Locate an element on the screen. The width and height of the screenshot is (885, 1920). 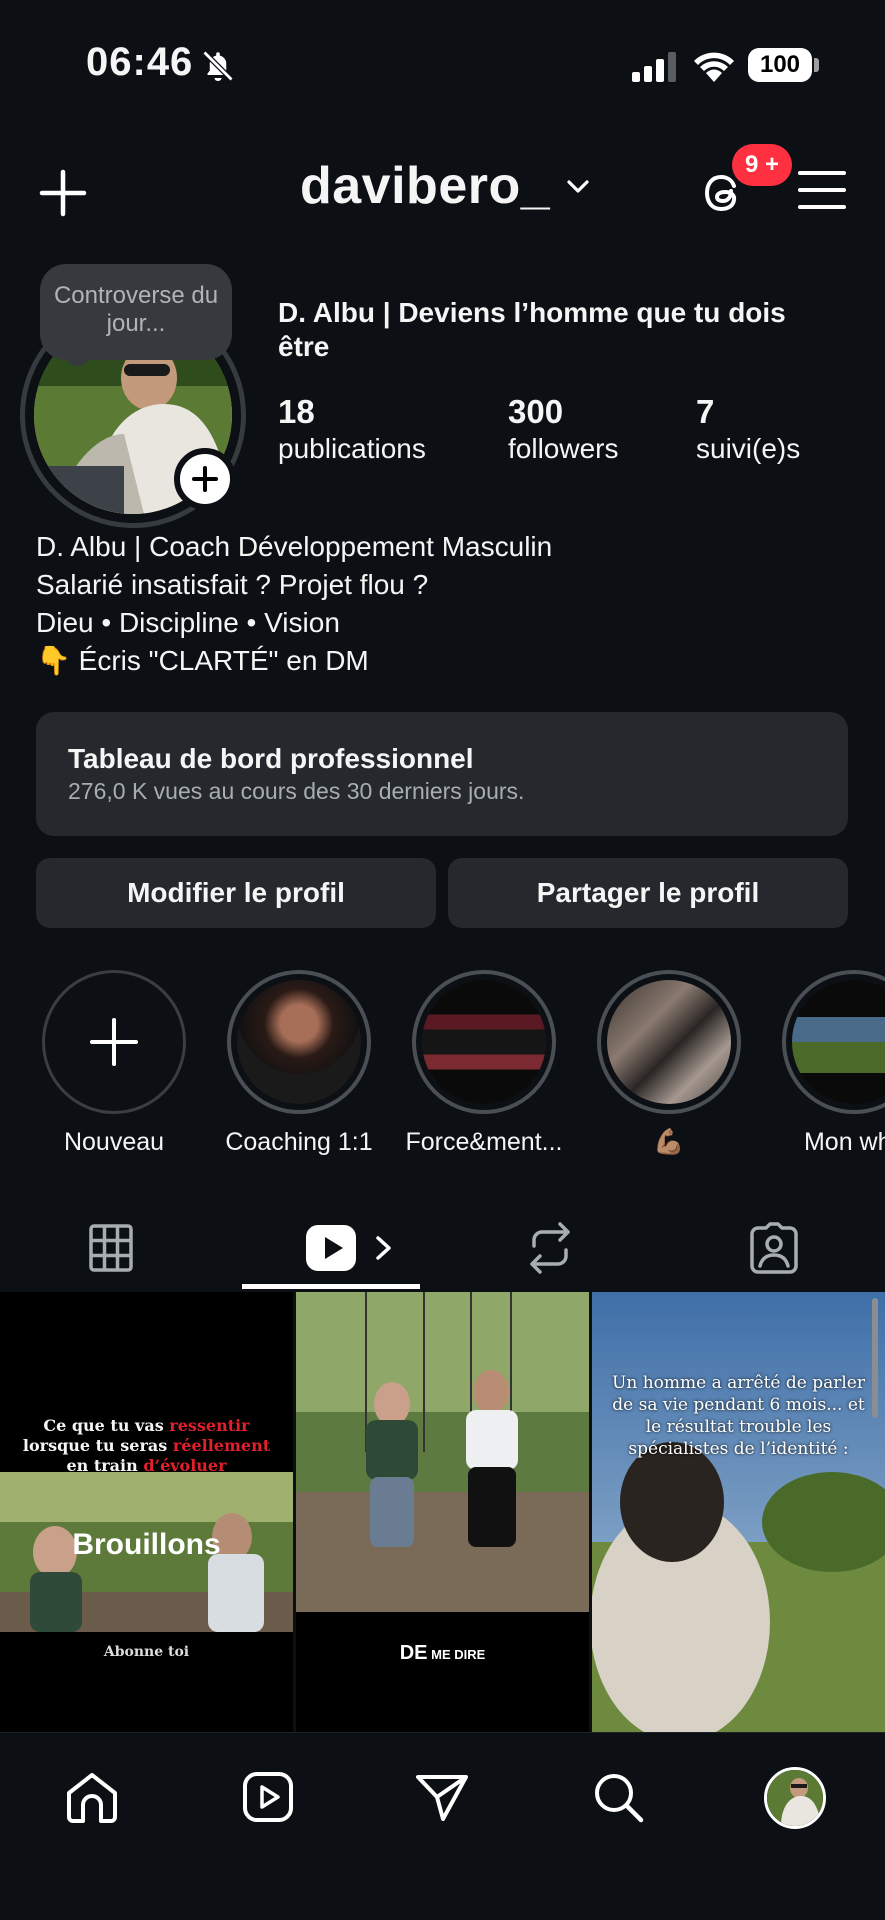
cellular-signal-icon is located at coordinates (654, 67).